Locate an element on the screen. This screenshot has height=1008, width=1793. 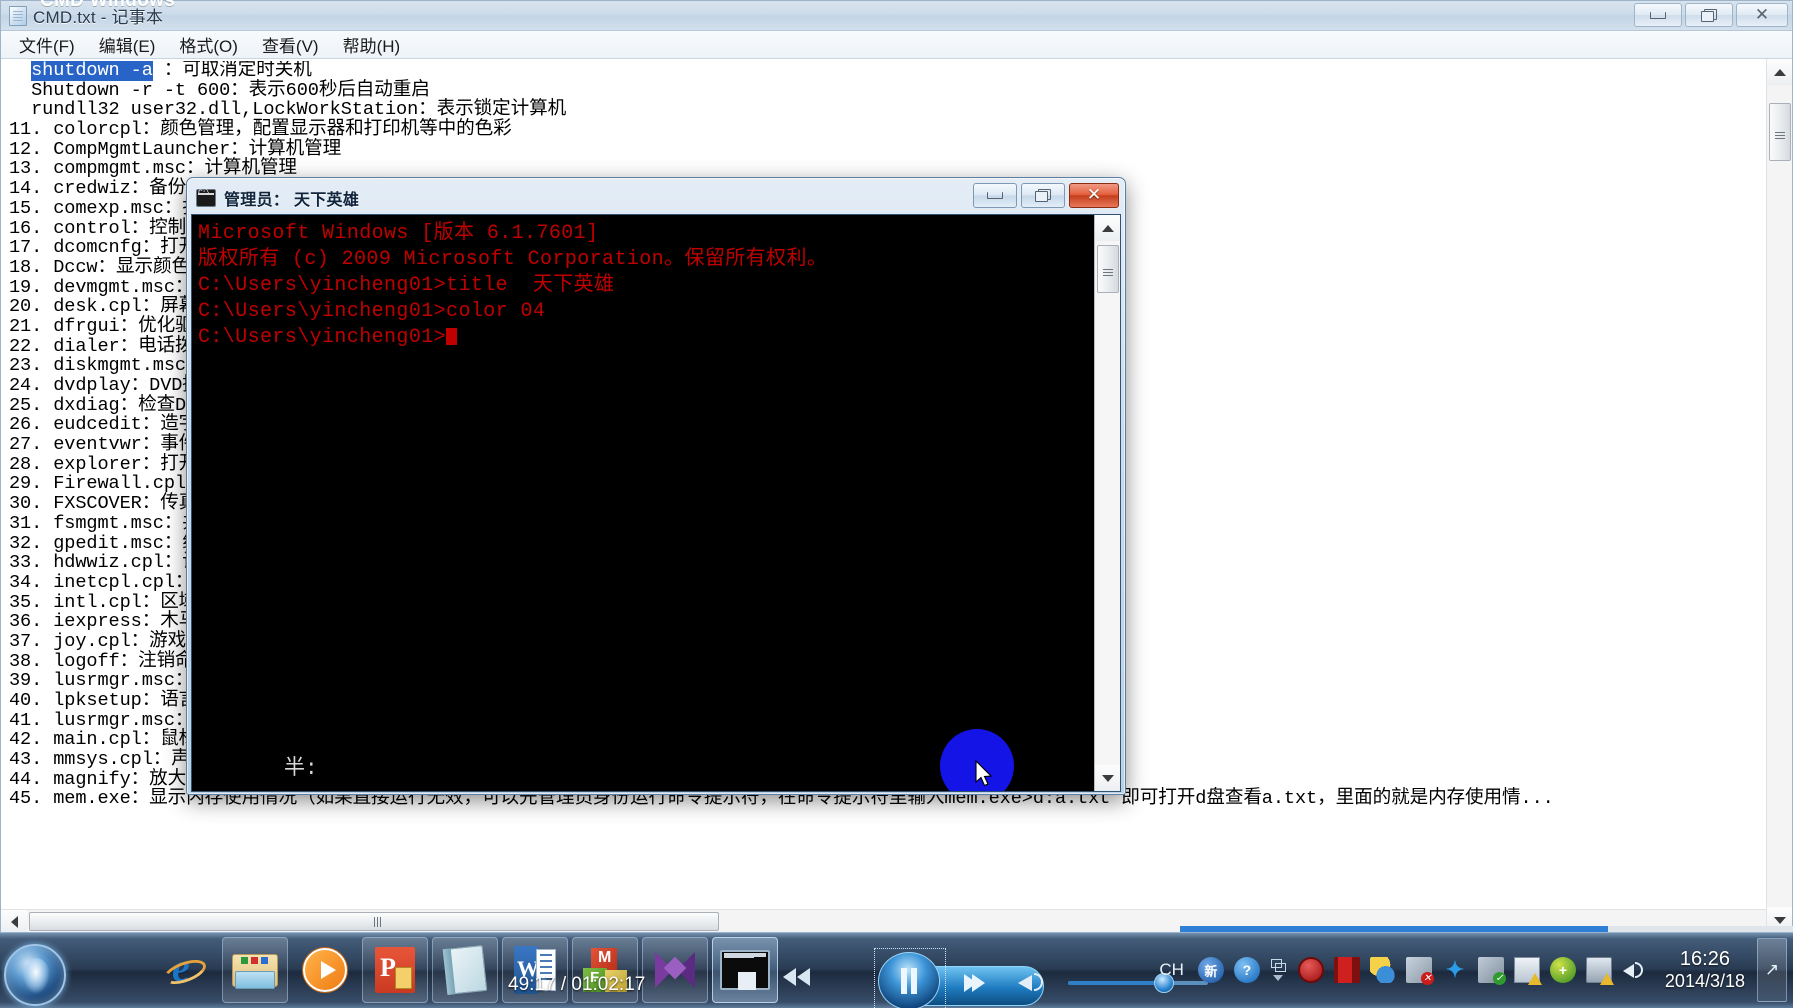
messenger-icon is located at coordinates (1382, 970).